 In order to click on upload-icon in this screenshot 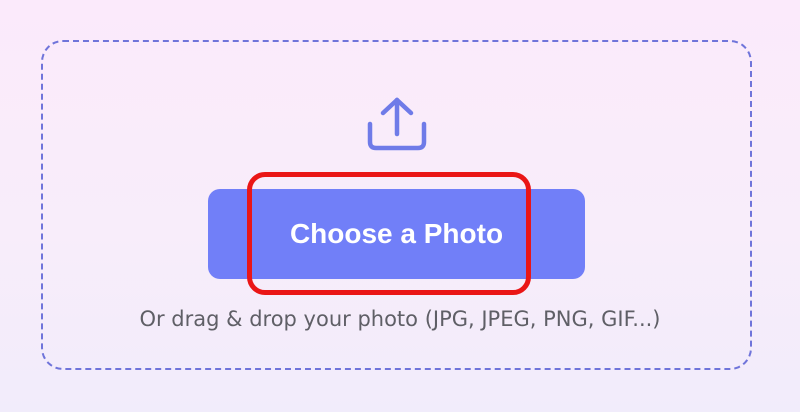, I will do `click(397, 124)`.